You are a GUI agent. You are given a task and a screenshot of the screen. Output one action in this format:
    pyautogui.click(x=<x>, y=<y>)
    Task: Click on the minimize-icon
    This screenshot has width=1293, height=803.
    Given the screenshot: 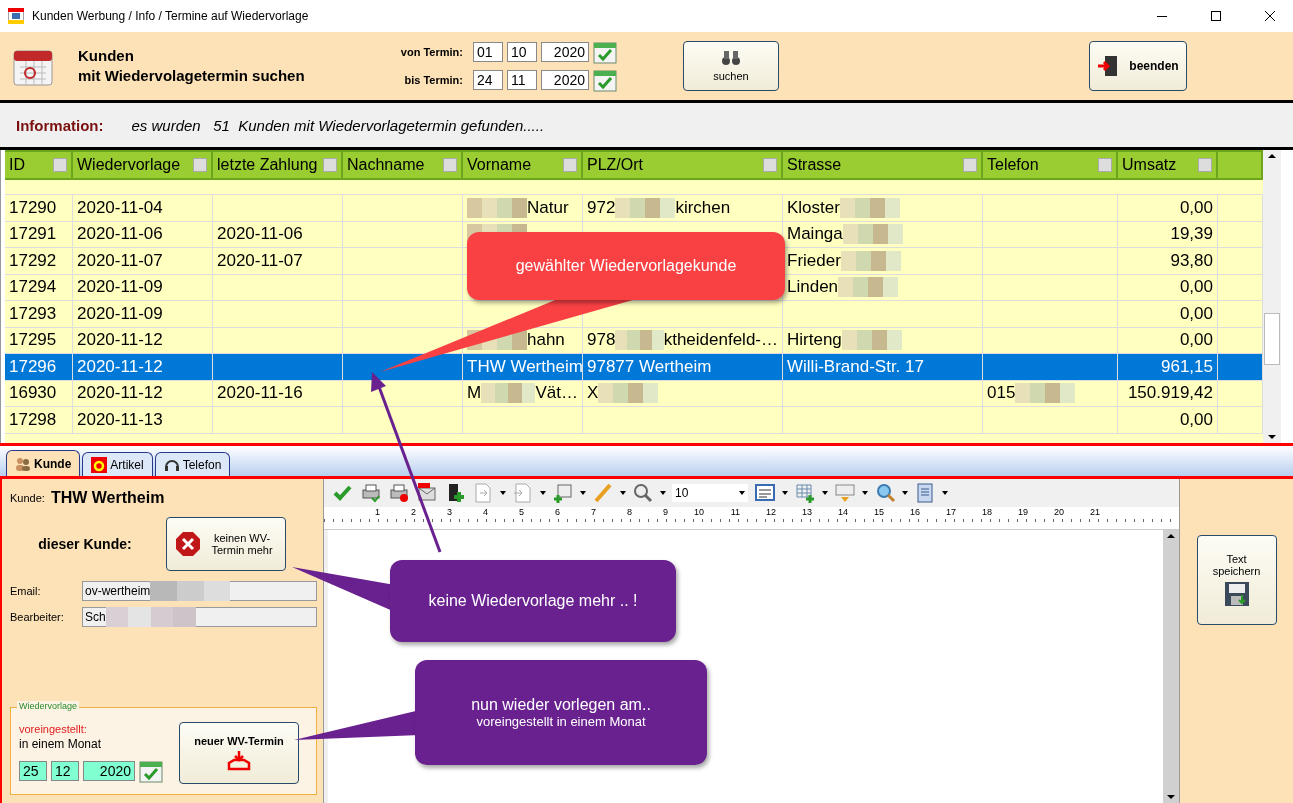 What is the action you would take?
    pyautogui.click(x=1162, y=16)
    